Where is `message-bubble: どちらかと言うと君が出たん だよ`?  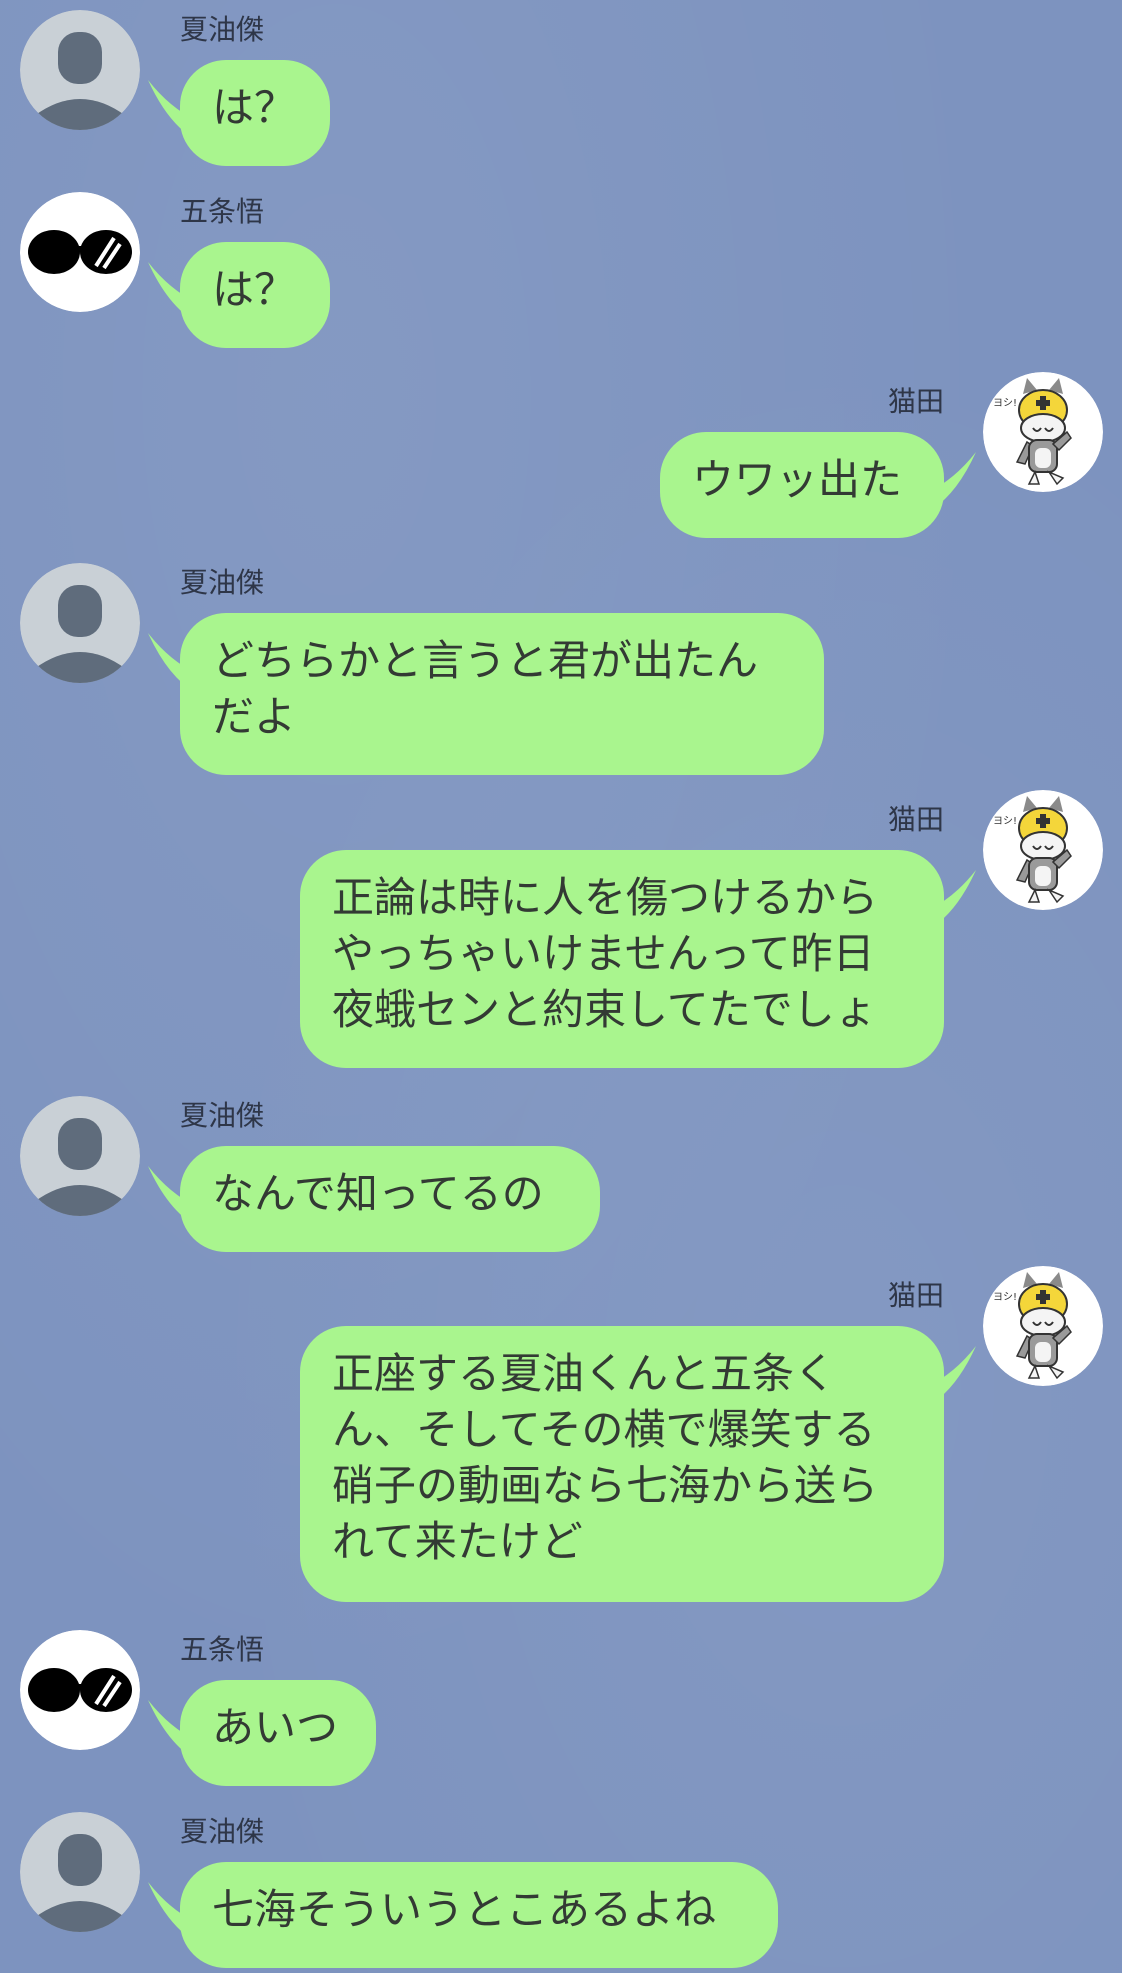
message-bubble: どちらかと言うと君が出たん だよ is located at coordinates (502, 694).